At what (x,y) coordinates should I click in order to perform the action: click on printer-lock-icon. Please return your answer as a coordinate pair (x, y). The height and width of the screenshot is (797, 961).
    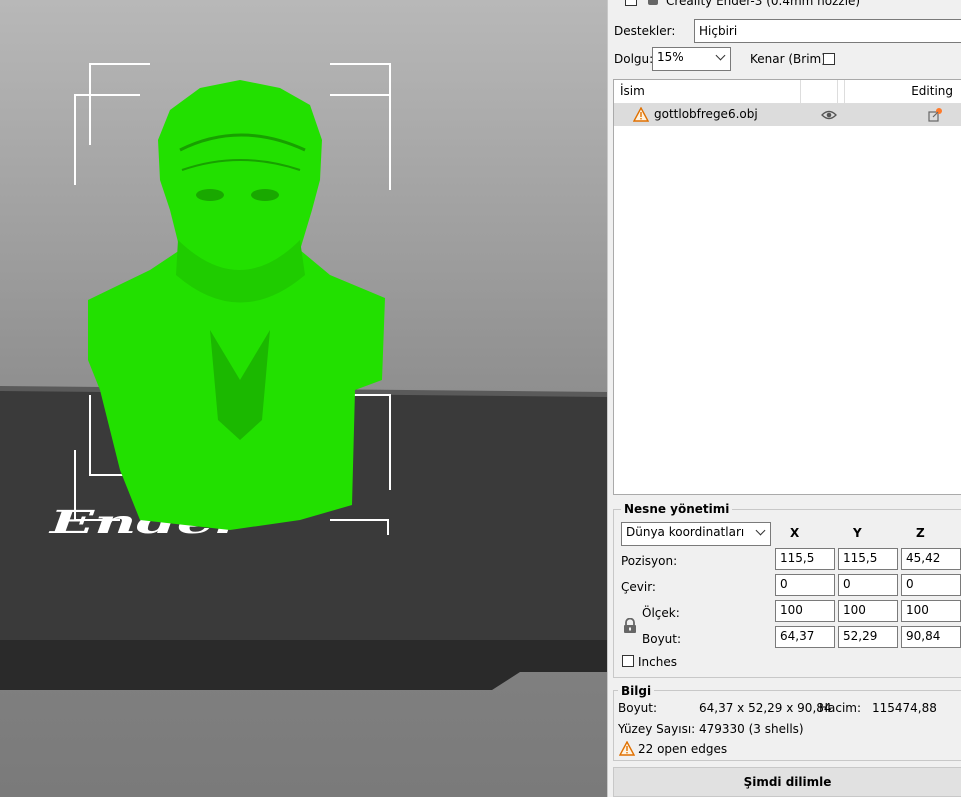
    Looking at the image, I should click on (653, 2).